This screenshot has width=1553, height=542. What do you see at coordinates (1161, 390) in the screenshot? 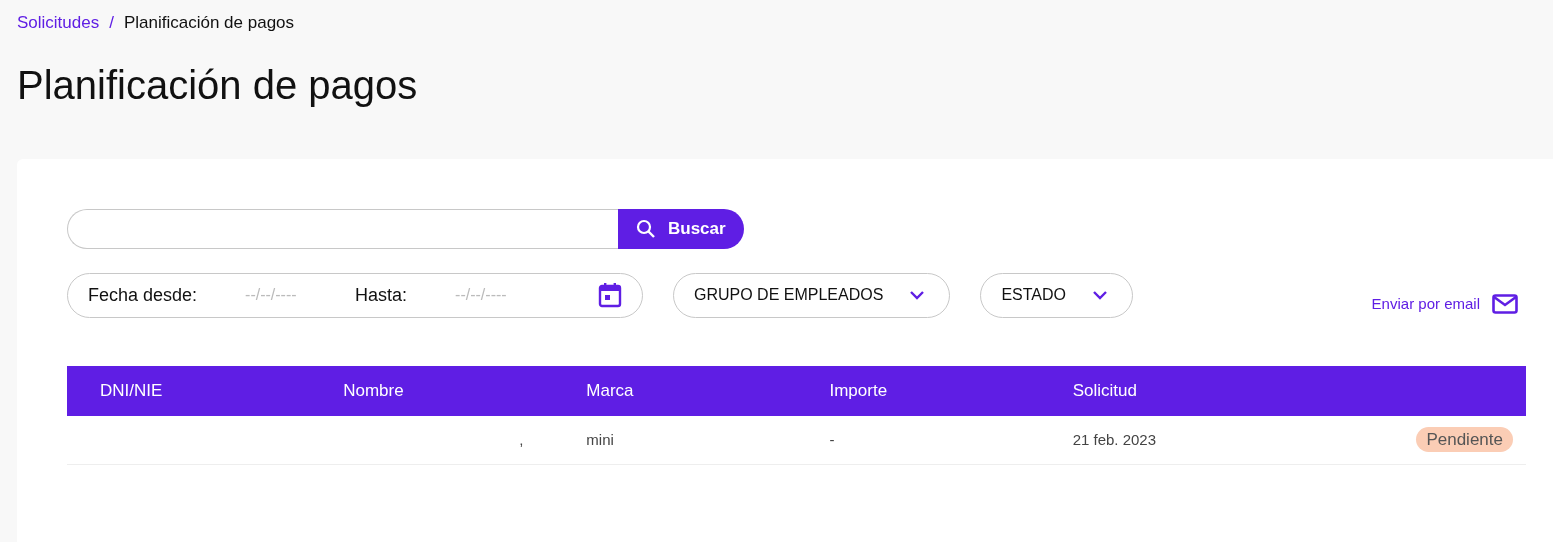
I see `column-header: Solicitud` at bounding box center [1161, 390].